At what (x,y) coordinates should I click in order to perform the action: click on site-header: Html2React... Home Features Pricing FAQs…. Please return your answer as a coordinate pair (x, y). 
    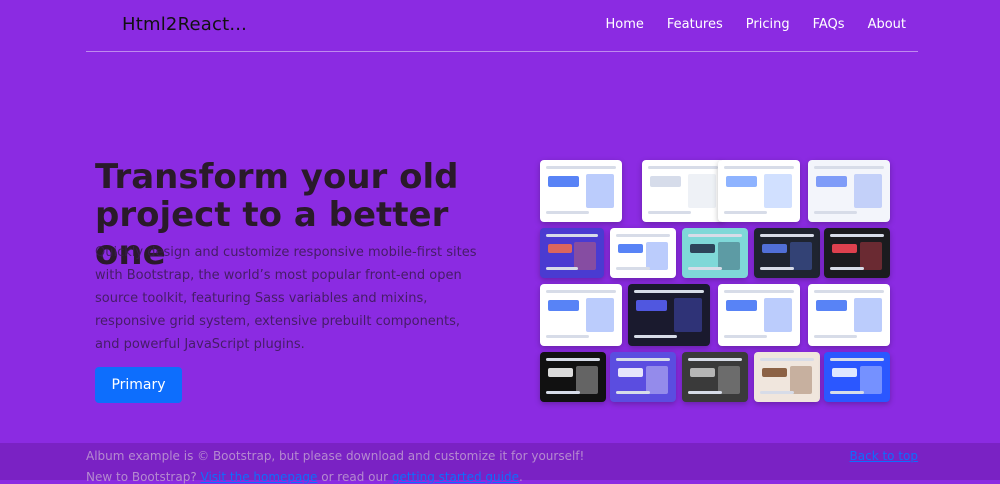
    Looking at the image, I should click on (500, 26).